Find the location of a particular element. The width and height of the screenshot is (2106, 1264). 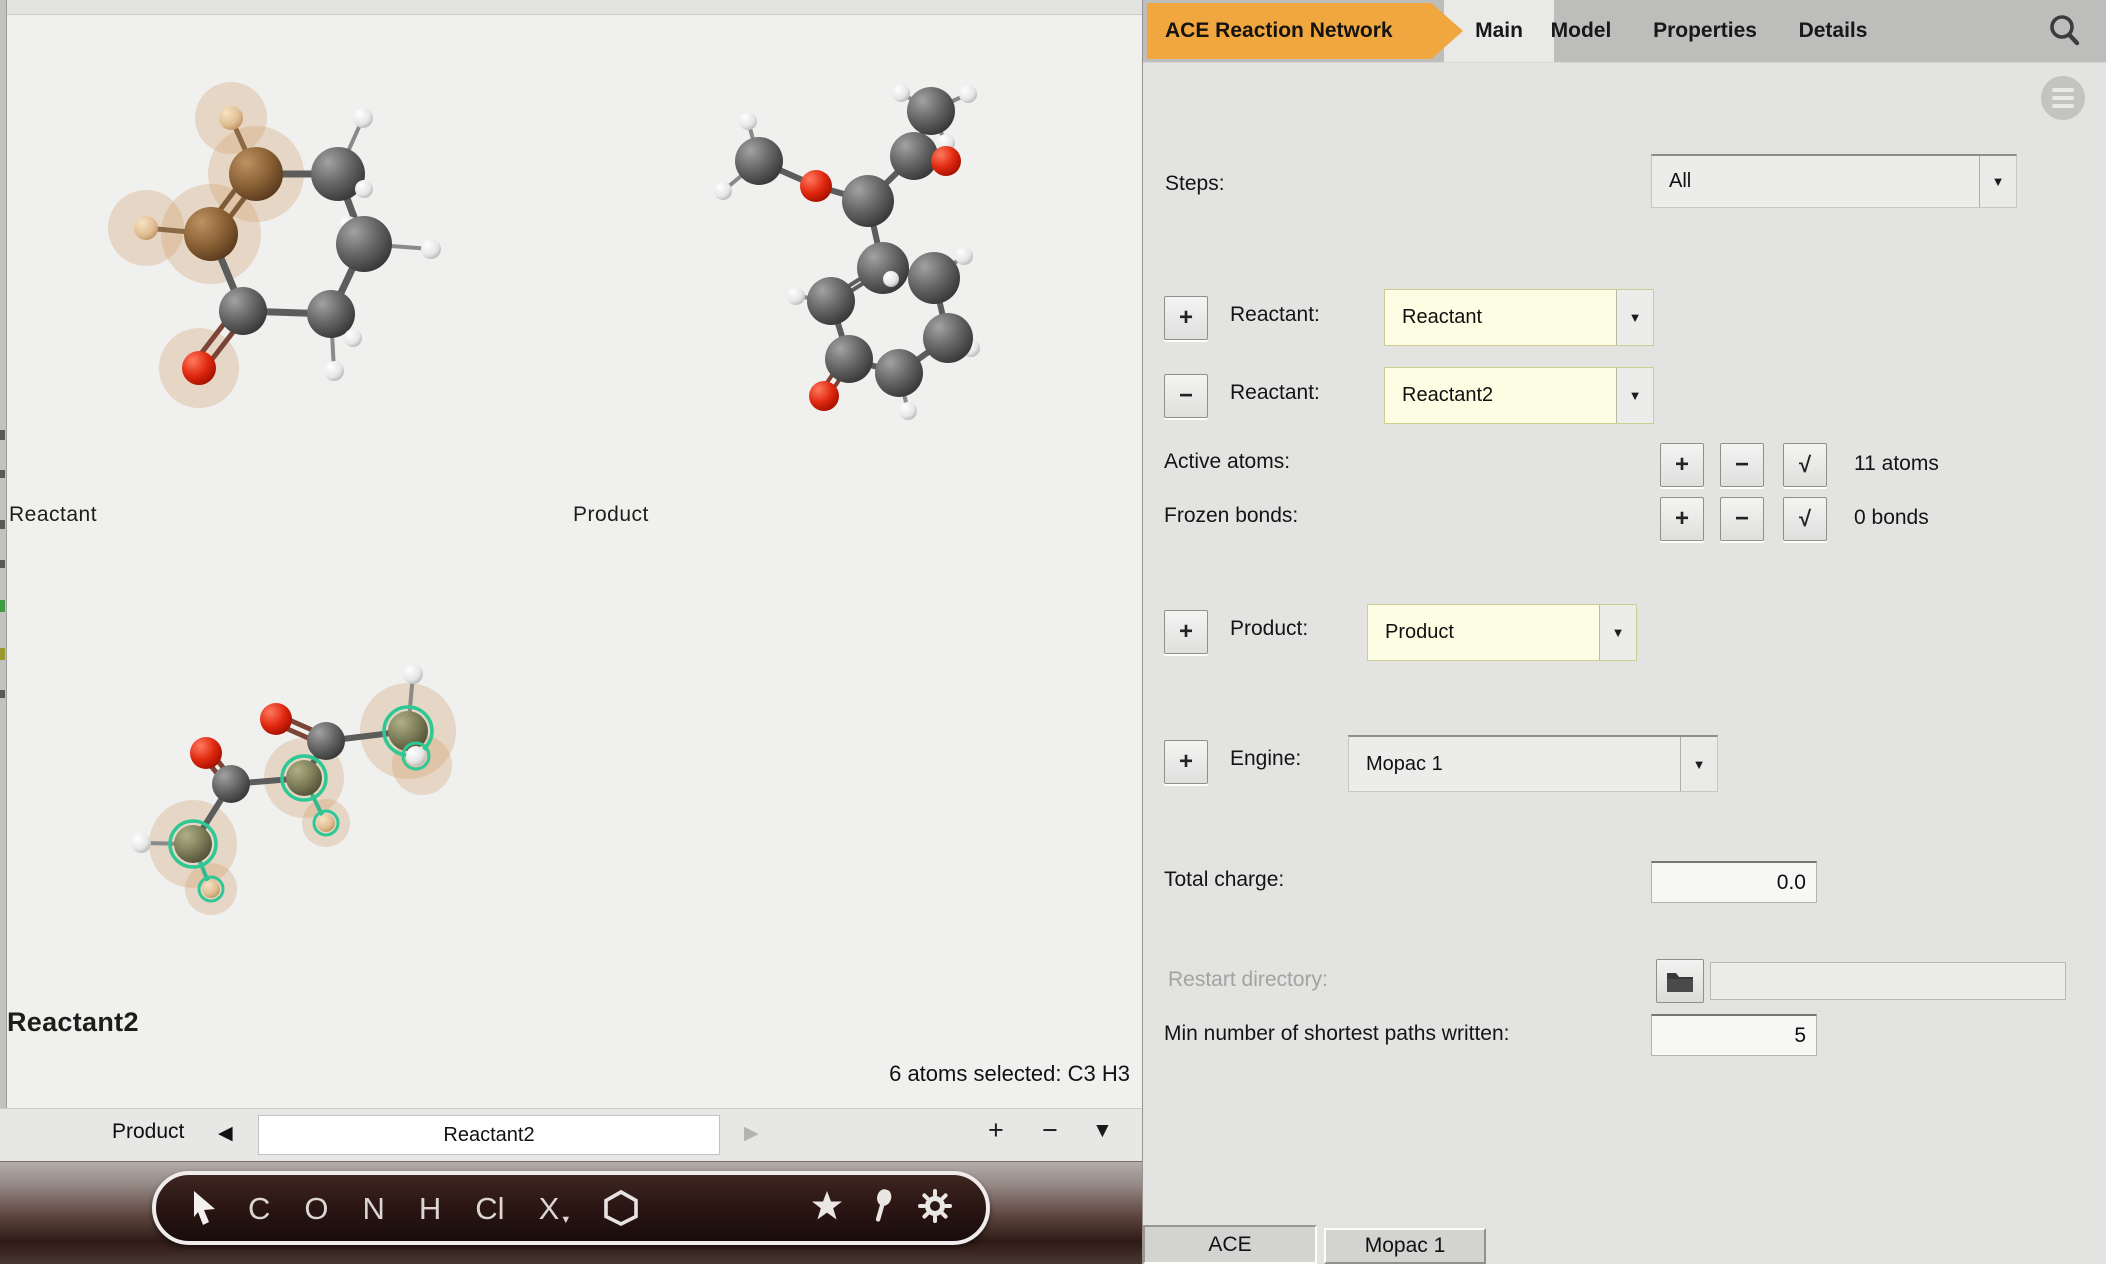

frozen-bonds-check-button: √ is located at coordinates (1805, 519).